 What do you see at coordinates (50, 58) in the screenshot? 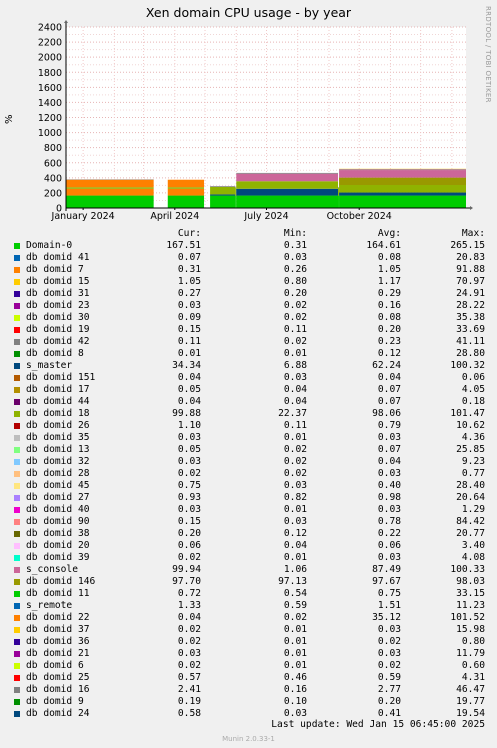
I see `y-tick-label: 2000` at bounding box center [50, 58].